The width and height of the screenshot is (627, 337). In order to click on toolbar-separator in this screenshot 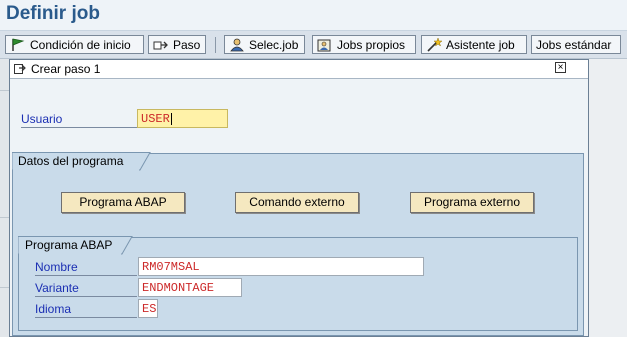, I will do `click(215, 45)`.